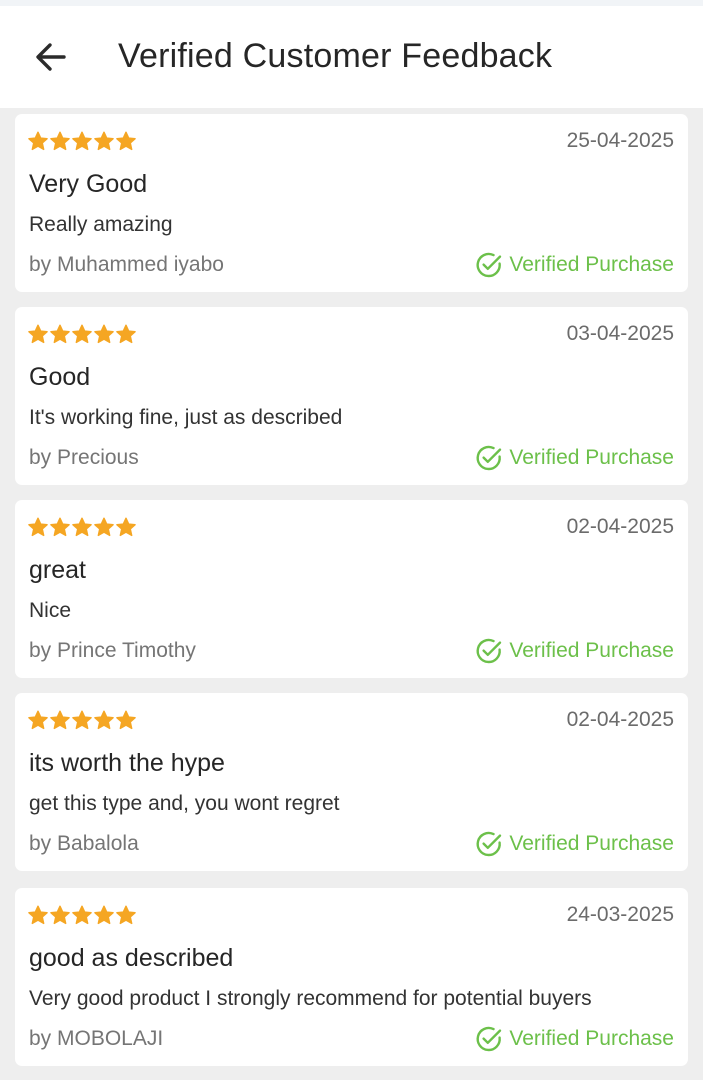 The image size is (703, 1080). What do you see at coordinates (88, 184) in the screenshot?
I see `review-title: Very Good` at bounding box center [88, 184].